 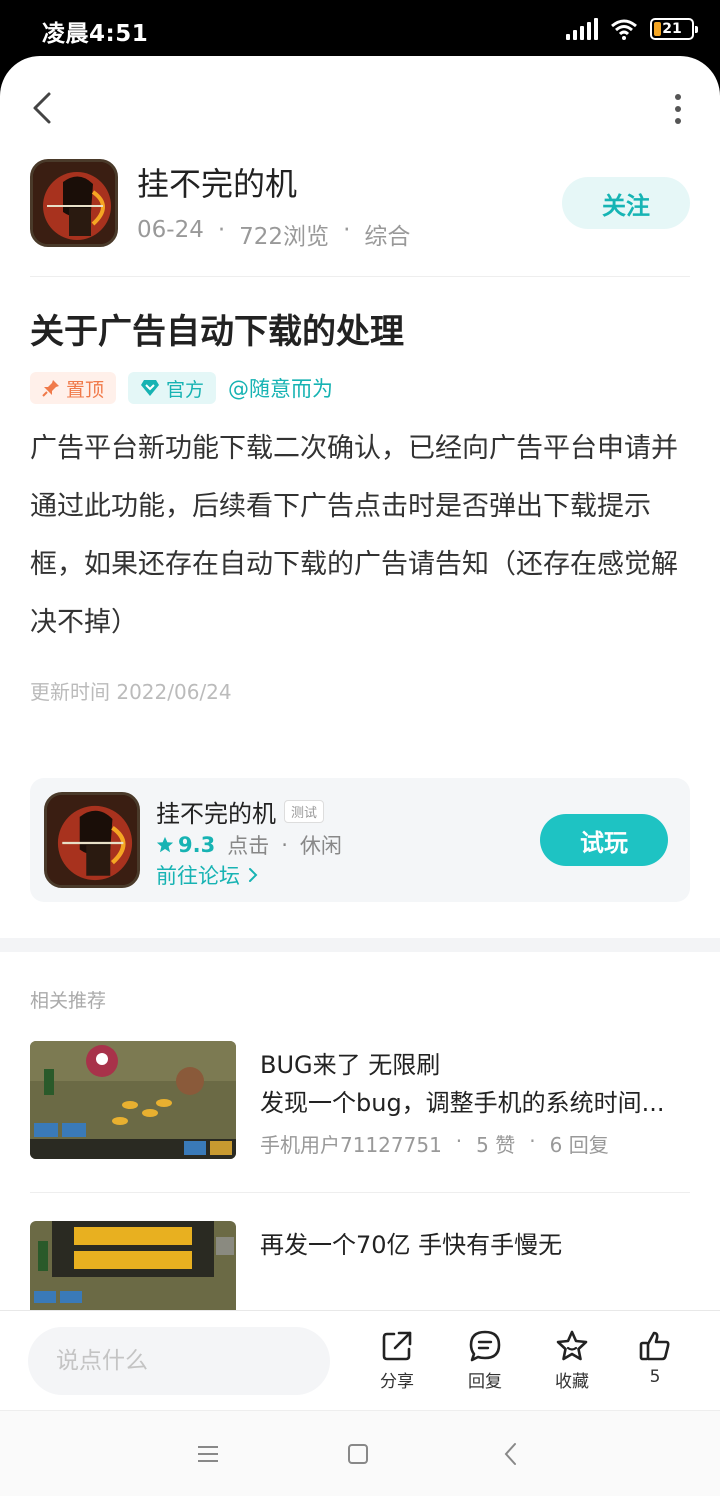 I want to click on post-meta: 06-24 · 722浏览 · 综合, so click(x=274, y=233).